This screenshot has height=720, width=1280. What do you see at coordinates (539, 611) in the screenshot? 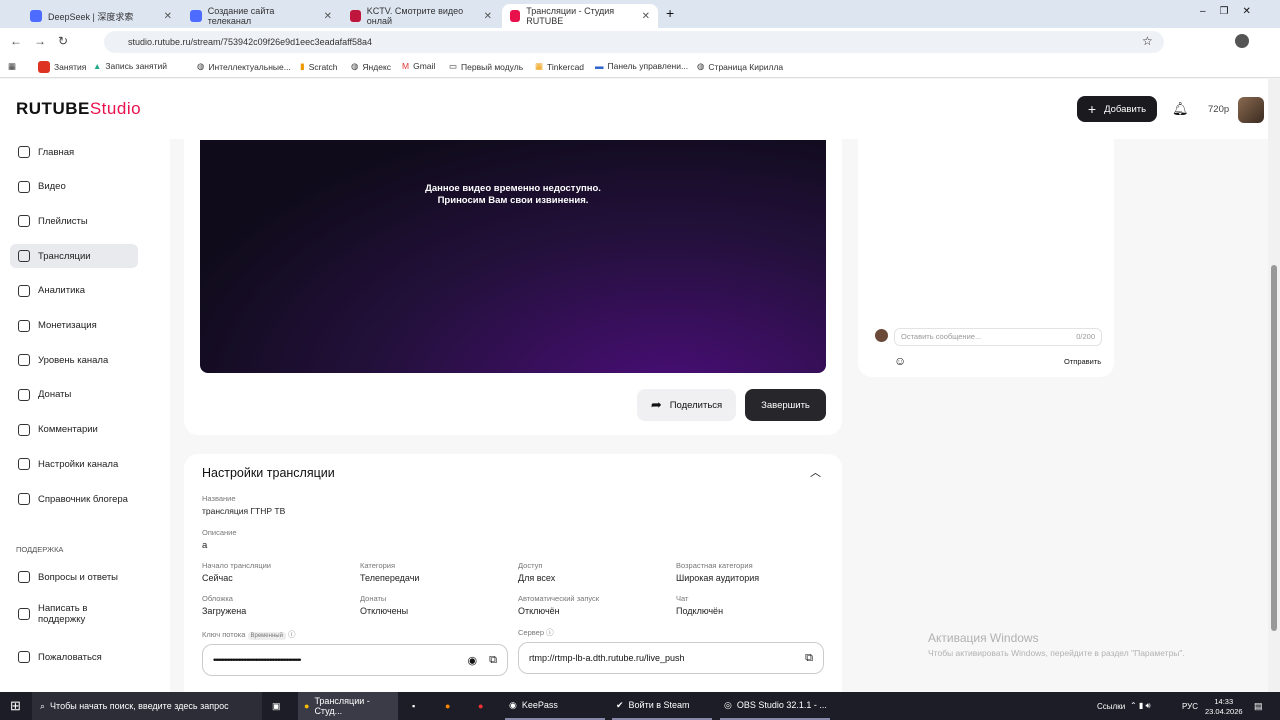
I see `field-value: Отключён` at bounding box center [539, 611].